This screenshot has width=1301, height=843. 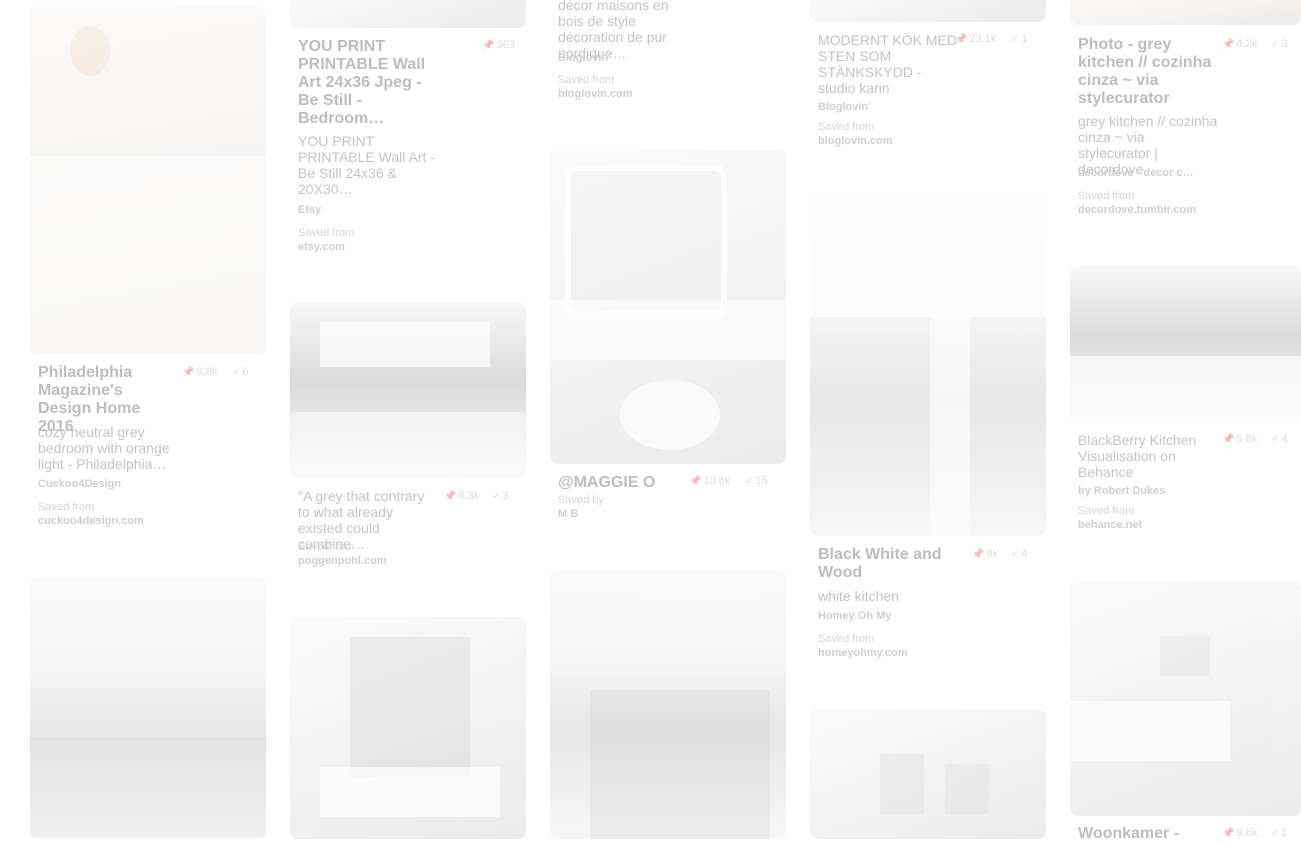 What do you see at coordinates (710, 481) in the screenshot?
I see `repin-count: 📌 10.6k` at bounding box center [710, 481].